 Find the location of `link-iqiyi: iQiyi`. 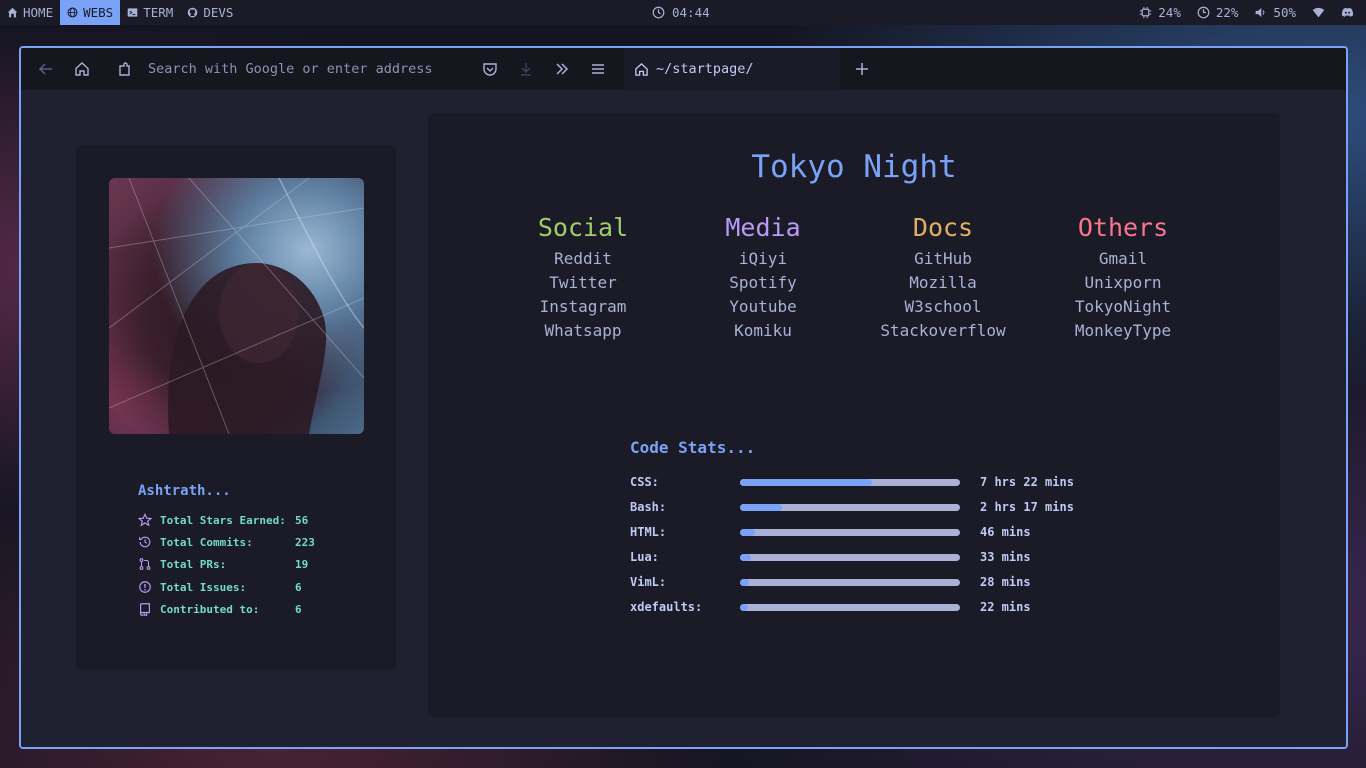

link-iqiyi: iQiyi is located at coordinates (763, 259).